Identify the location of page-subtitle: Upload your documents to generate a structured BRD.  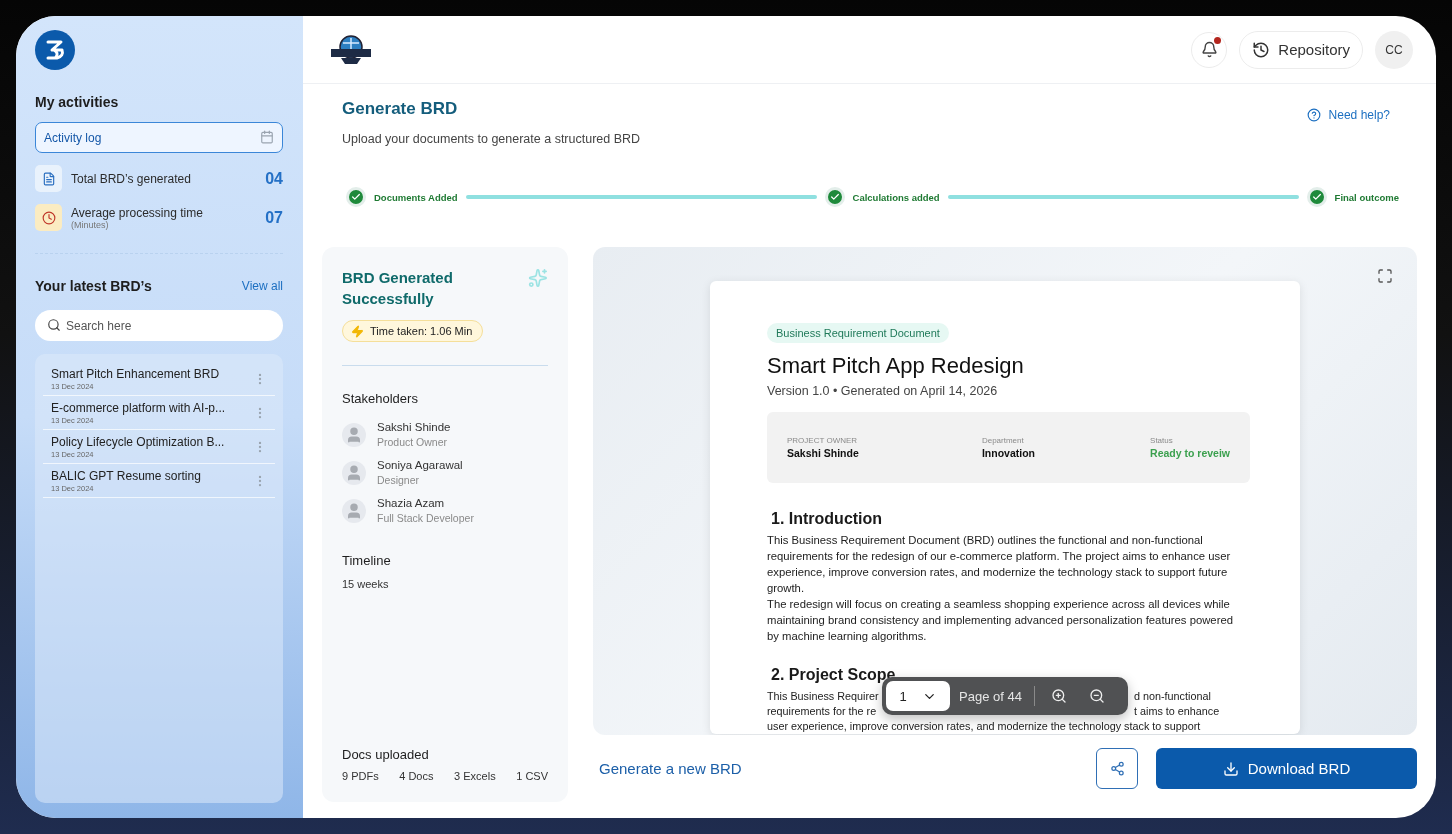
(491, 139).